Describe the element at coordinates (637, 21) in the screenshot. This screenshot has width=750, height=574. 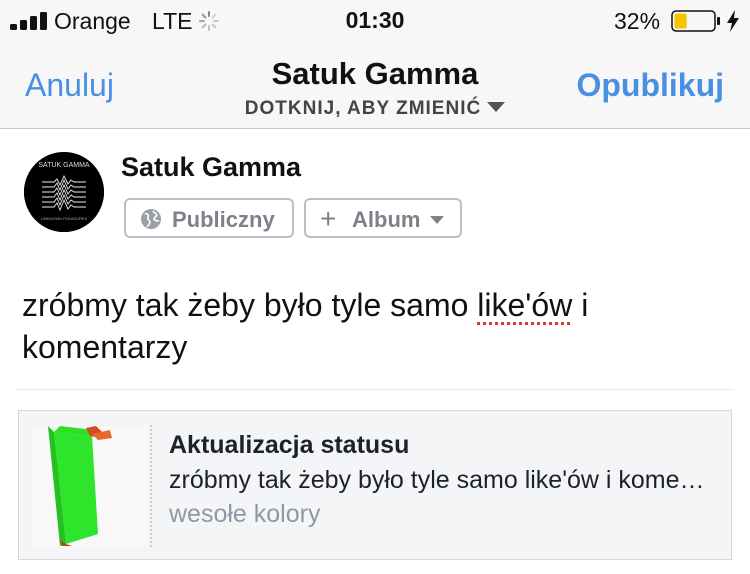
I see `battery-percent: 32%` at that location.